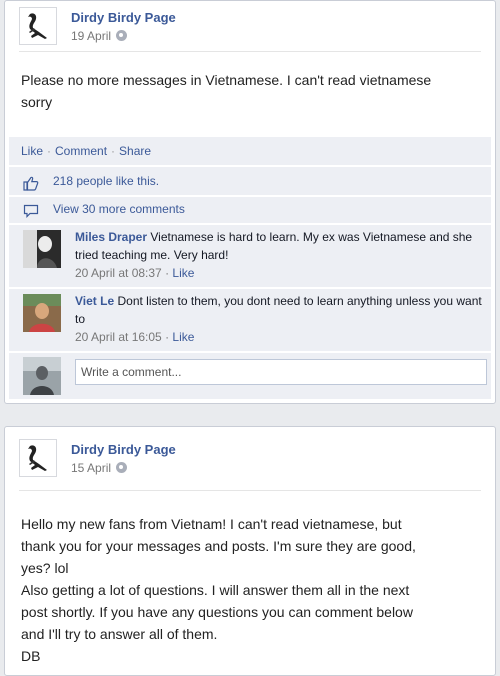 Image resolution: width=500 pixels, height=676 pixels. Describe the element at coordinates (250, 181) in the screenshot. I see `likes-summary-row: 218 people like this.` at that location.